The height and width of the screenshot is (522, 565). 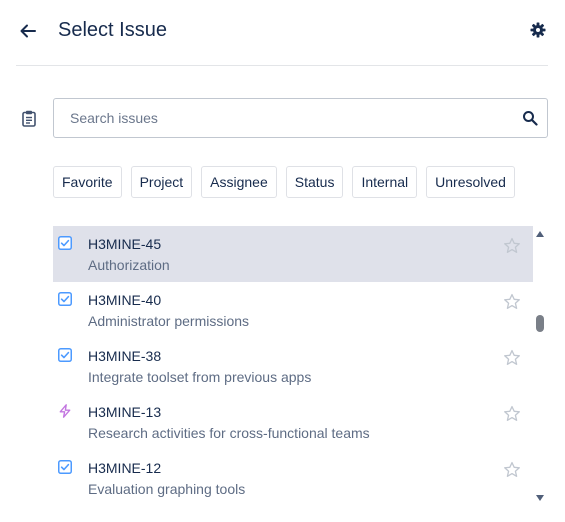 I want to click on scroll-down-arrow-icon, so click(x=540, y=498).